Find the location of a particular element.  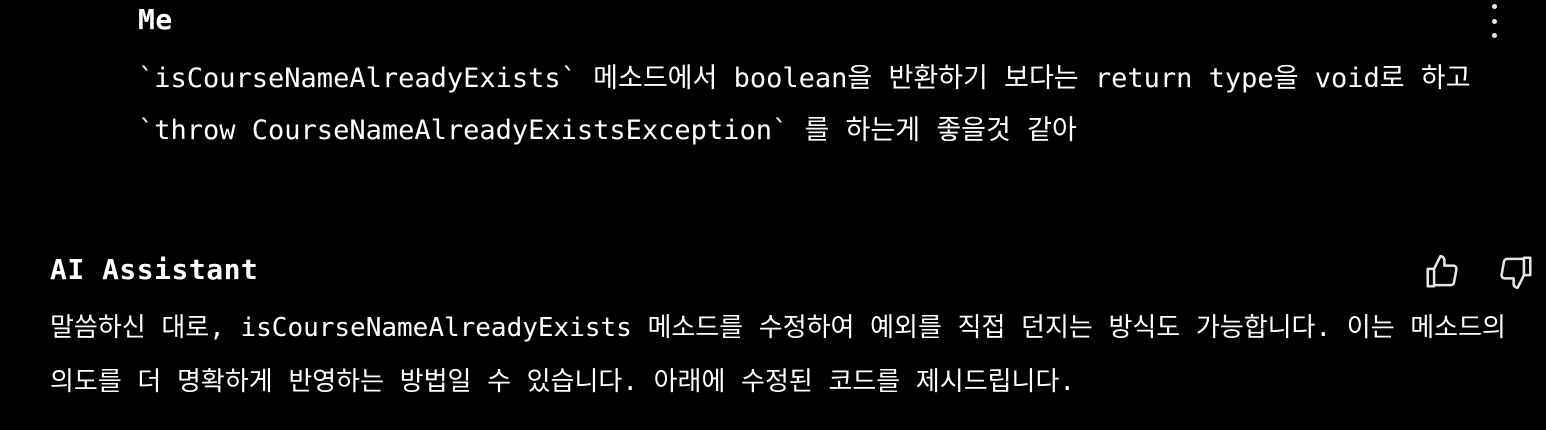

more-vertical-icon is located at coordinates (1494, 6).